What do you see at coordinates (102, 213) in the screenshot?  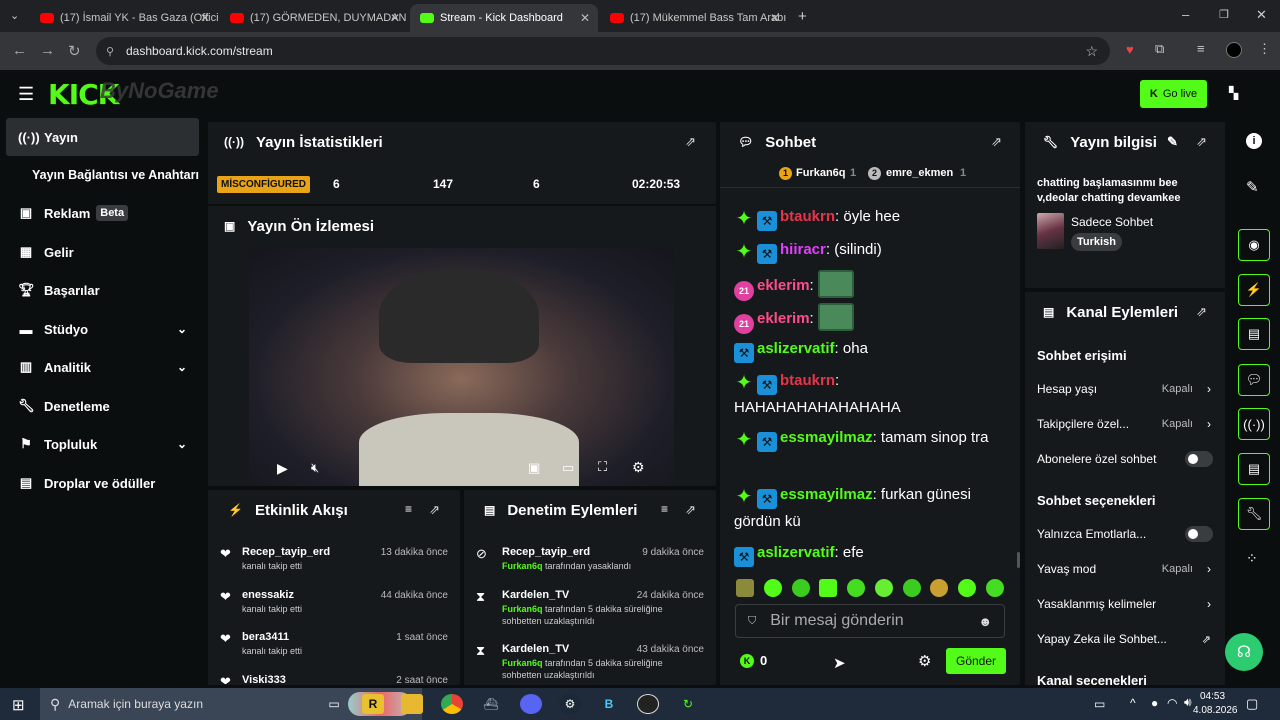 I see `sidebar-item-reklam: ▣ Reklam Beta` at bounding box center [102, 213].